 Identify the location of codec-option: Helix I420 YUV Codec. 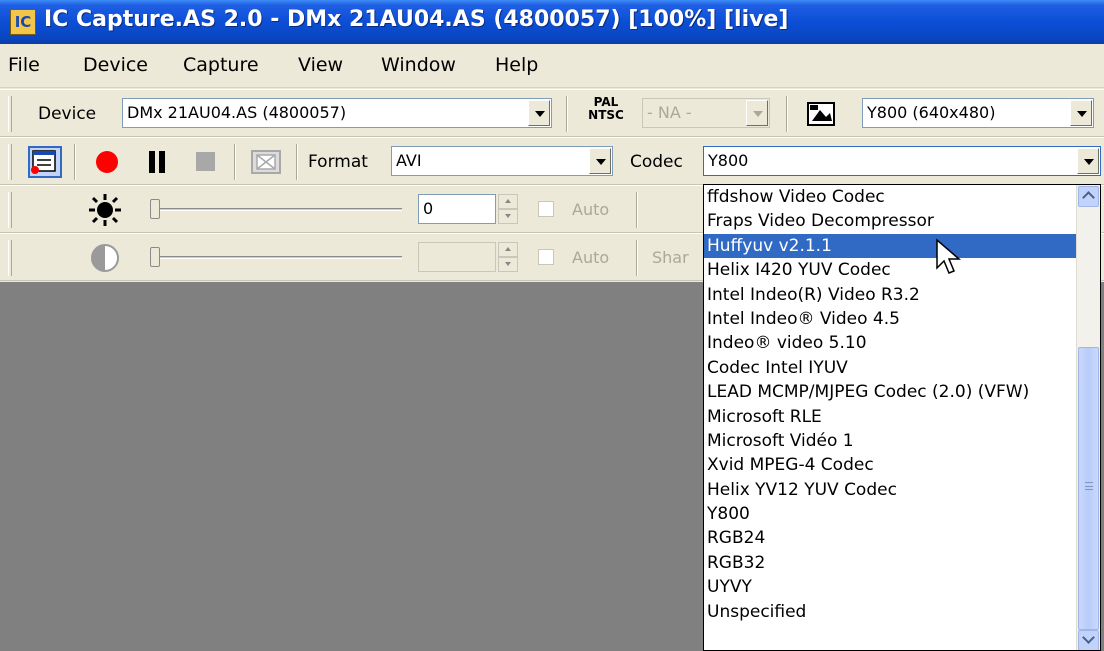
(890, 270).